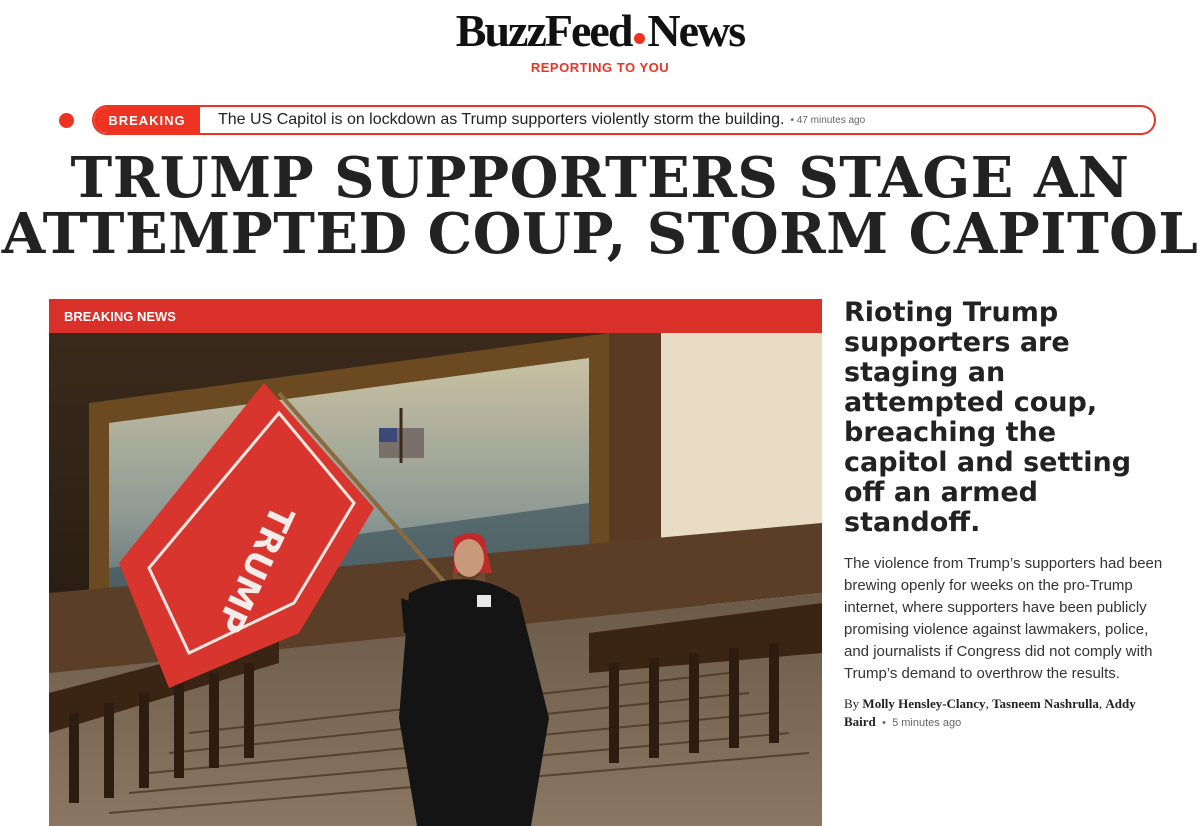  Describe the element at coordinates (827, 120) in the screenshot. I see `ticker-timestamp: • 47 minutes ago` at that location.